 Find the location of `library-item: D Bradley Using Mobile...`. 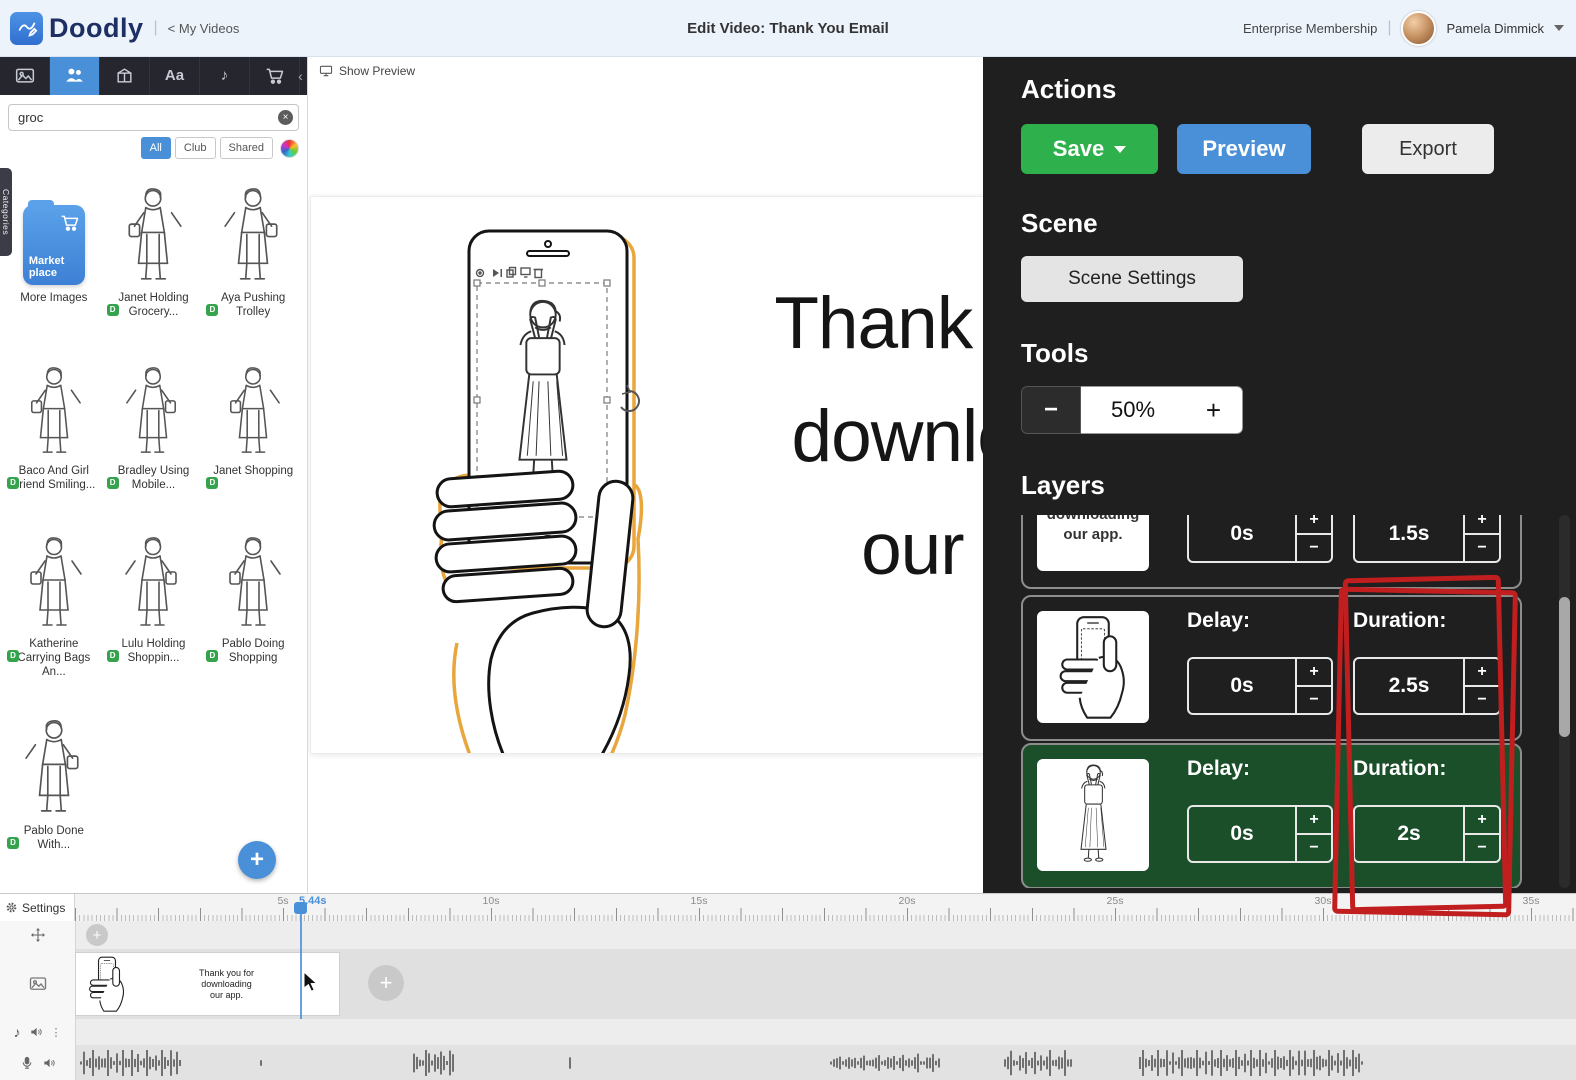

library-item: D Bradley Using Mobile... is located at coordinates (154, 432).